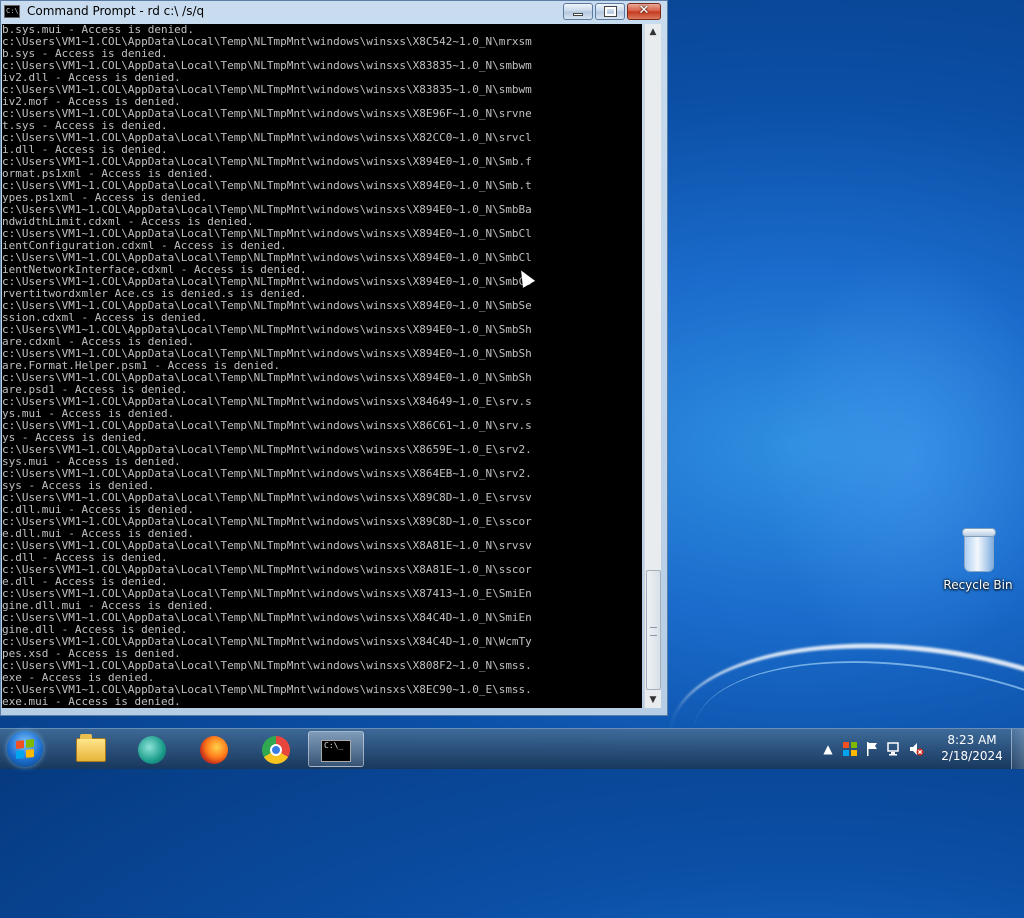 The image size is (1024, 918). Describe the element at coordinates (872, 749) in the screenshot. I see `flag-icon` at that location.